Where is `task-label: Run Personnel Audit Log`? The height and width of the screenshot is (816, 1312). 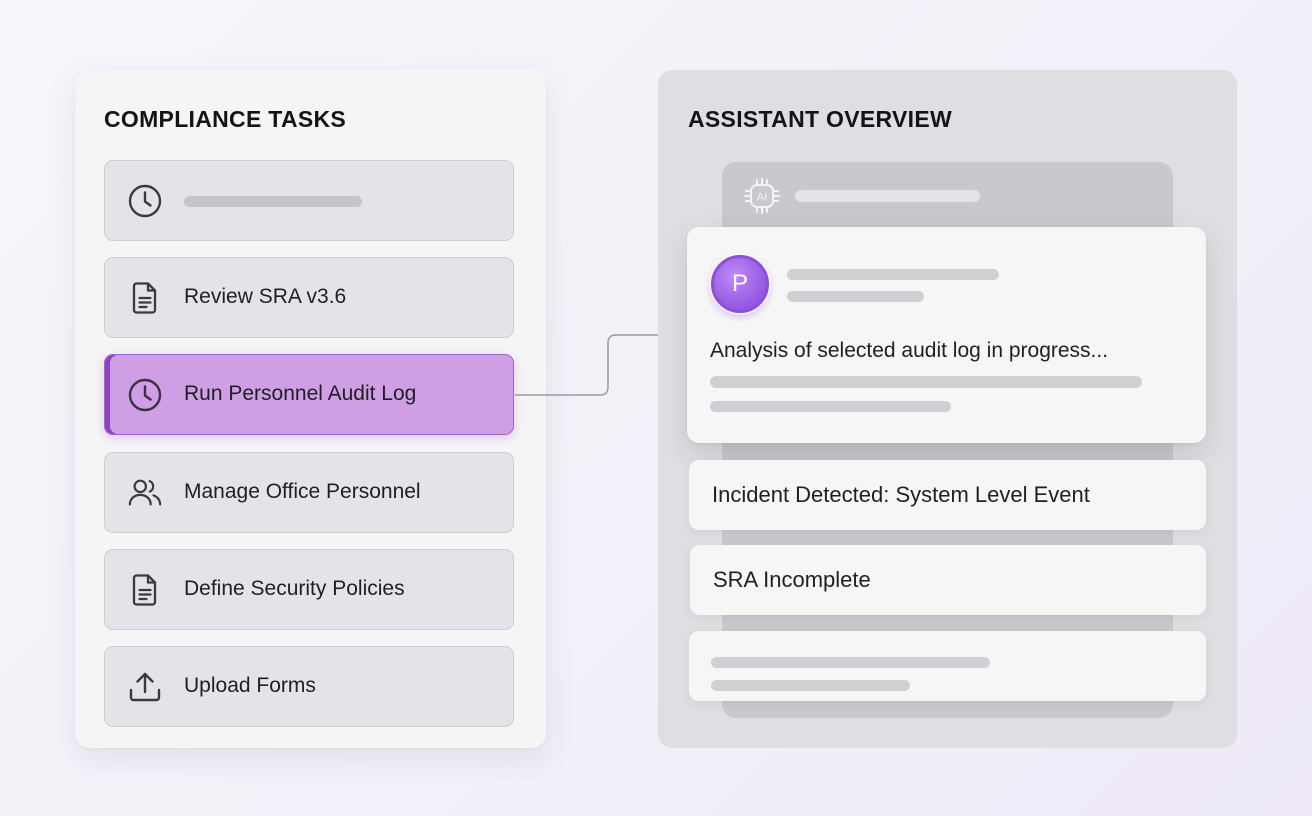 task-label: Run Personnel Audit Log is located at coordinates (300, 393).